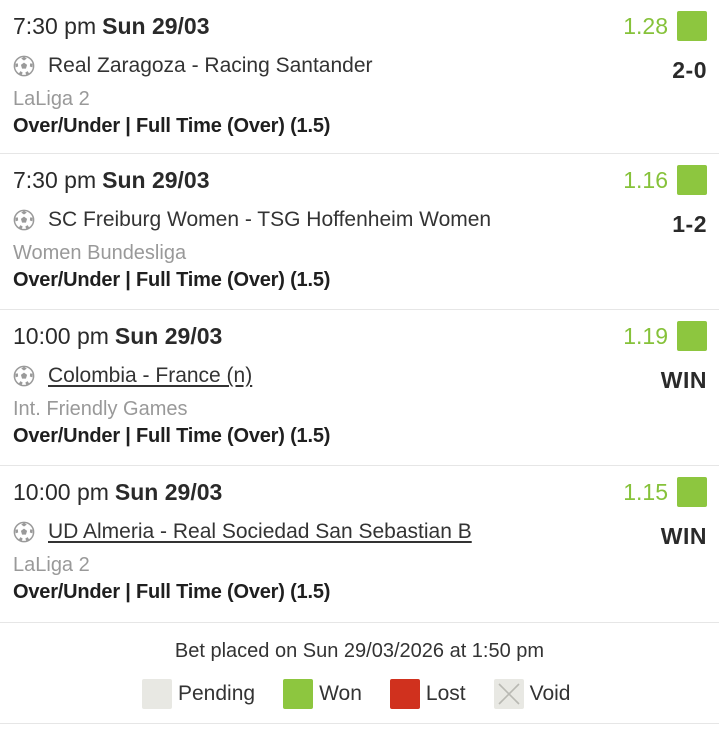 The height and width of the screenshot is (739, 719). What do you see at coordinates (645, 336) in the screenshot?
I see `odds-value: 1.19` at bounding box center [645, 336].